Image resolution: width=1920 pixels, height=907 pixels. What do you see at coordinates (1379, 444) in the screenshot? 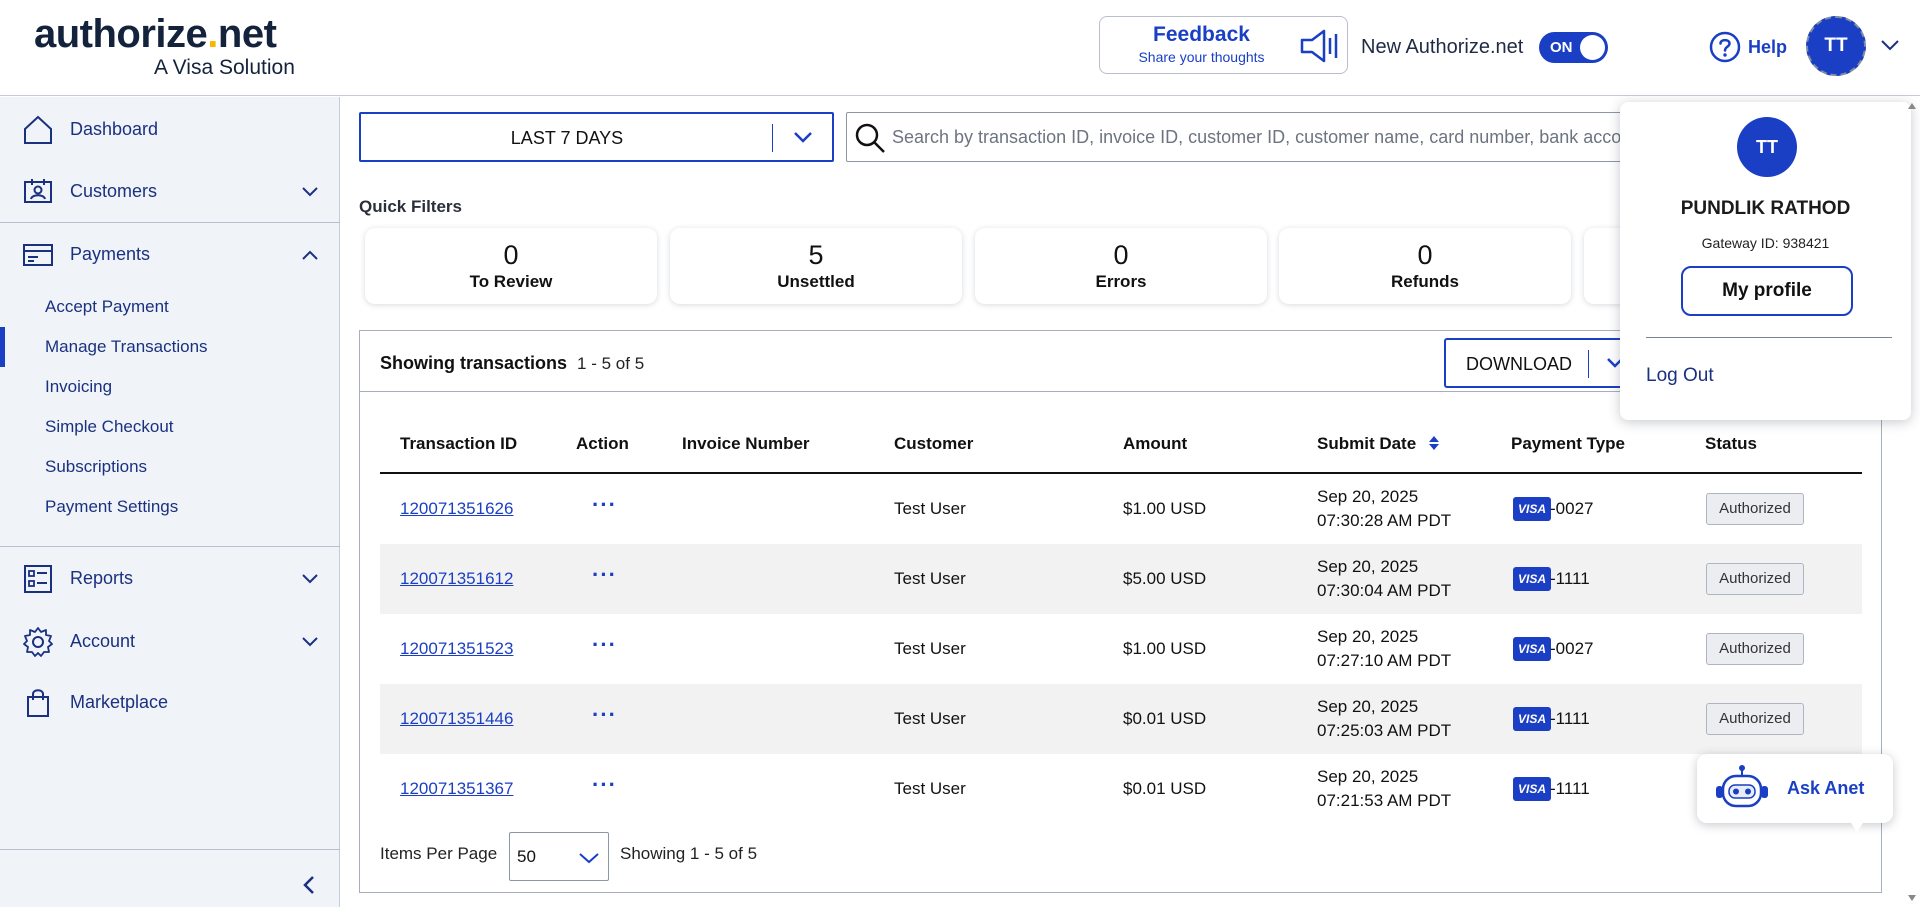
I see `column-header-submit-date: Submit Date` at bounding box center [1379, 444].